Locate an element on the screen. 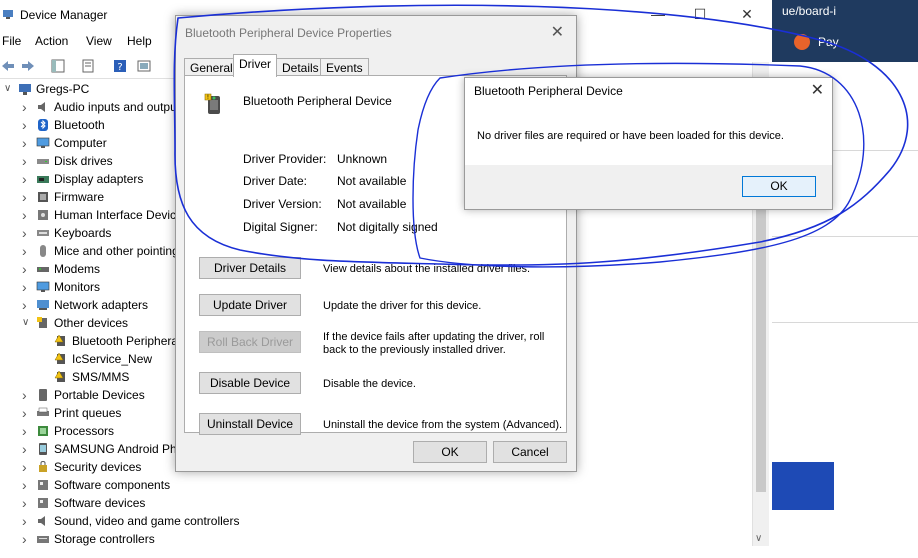  forward-arrow-icon is located at coordinates (28, 66).